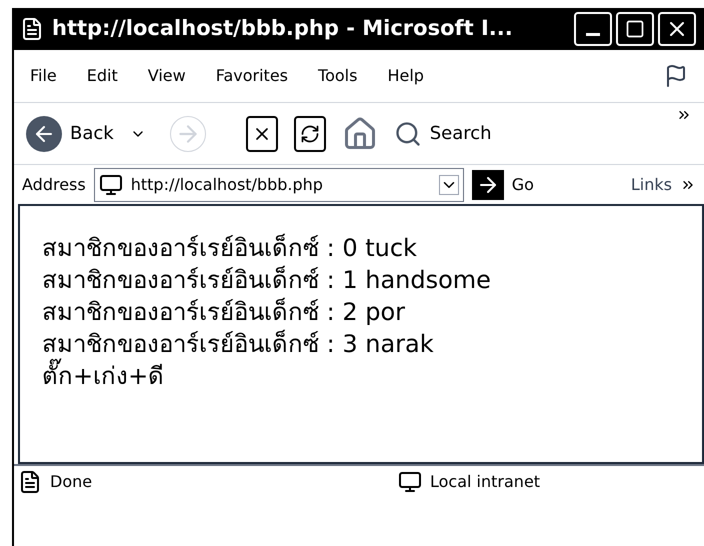 This screenshot has height=546, width=704. Describe the element at coordinates (408, 134) in the screenshot. I see `search-icon` at that location.